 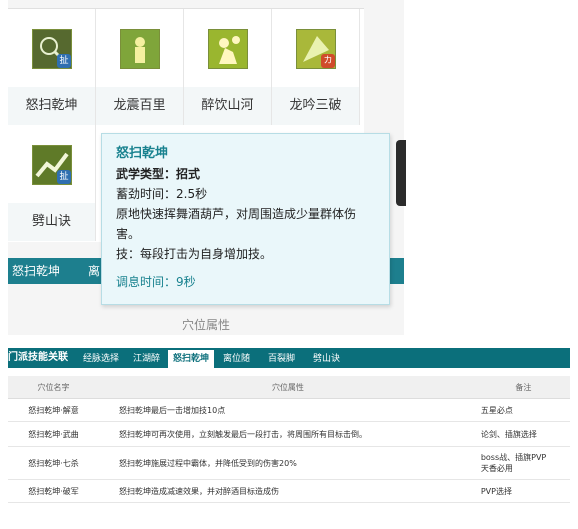 I want to click on skill-name: 龙吟三破, so click(x=315, y=106).